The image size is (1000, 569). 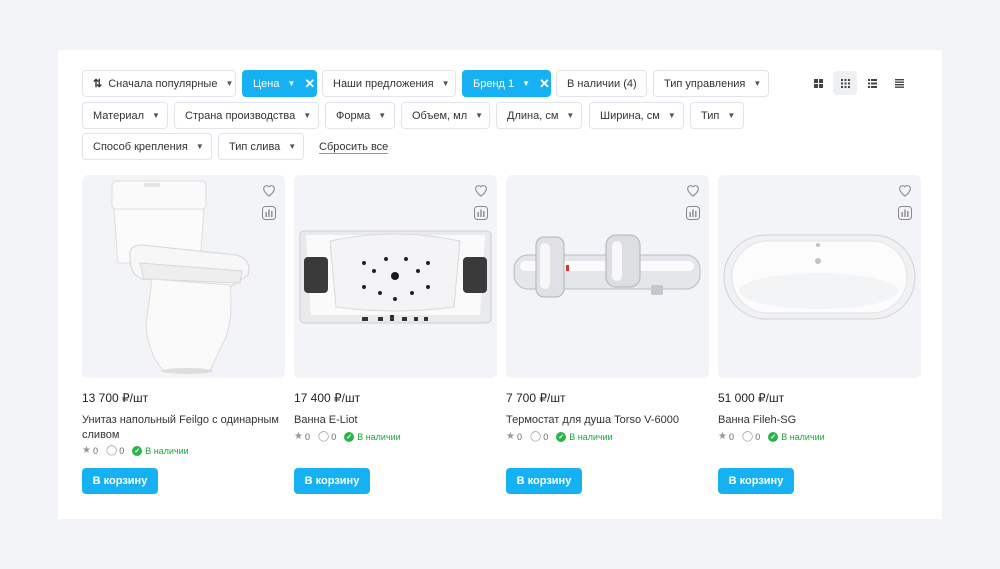 What do you see at coordinates (440, 115) in the screenshot?
I see `filter-volume-label: Объем, мл` at bounding box center [440, 115].